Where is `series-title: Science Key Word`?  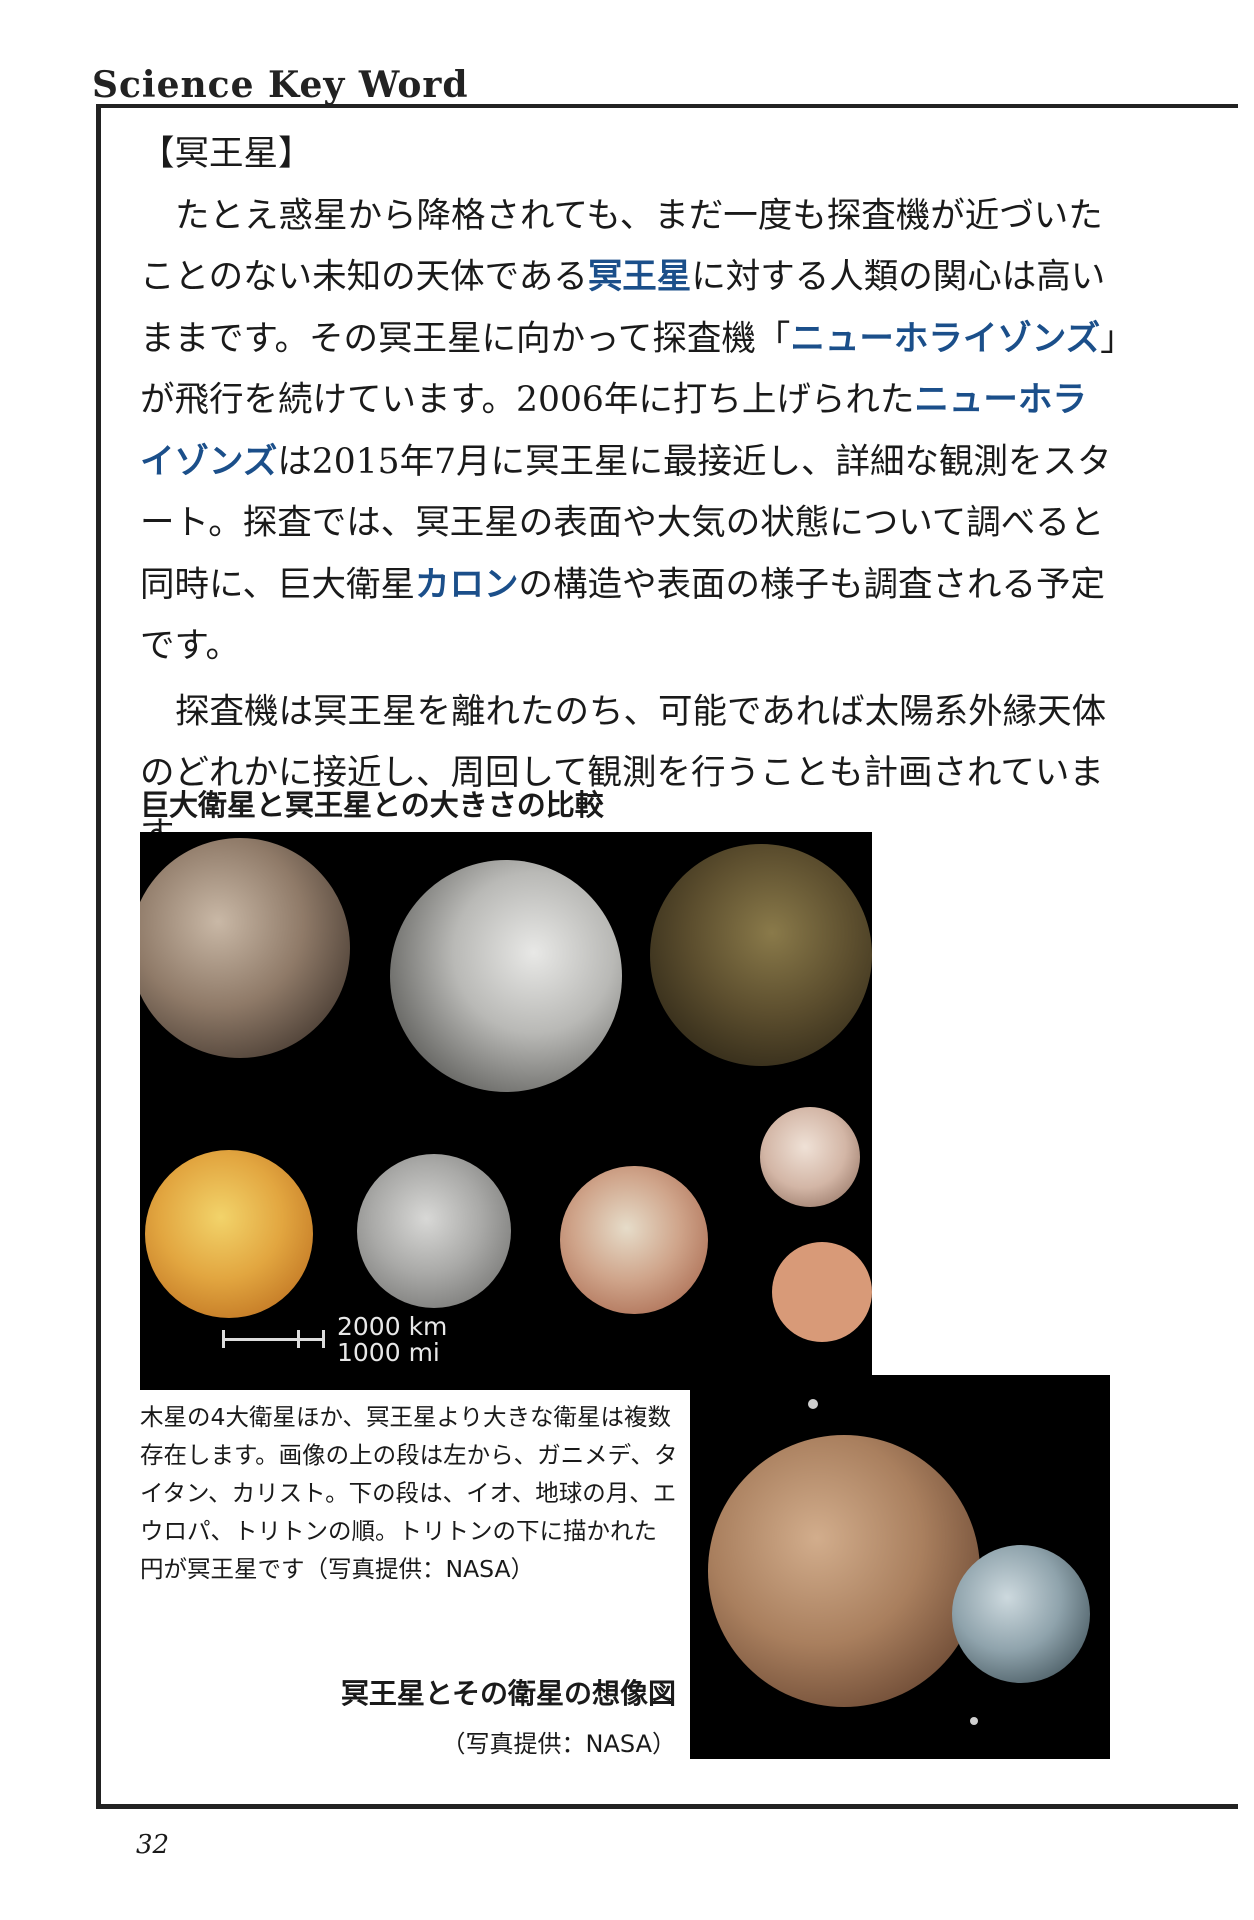 series-title: Science Key Word is located at coordinates (280, 85).